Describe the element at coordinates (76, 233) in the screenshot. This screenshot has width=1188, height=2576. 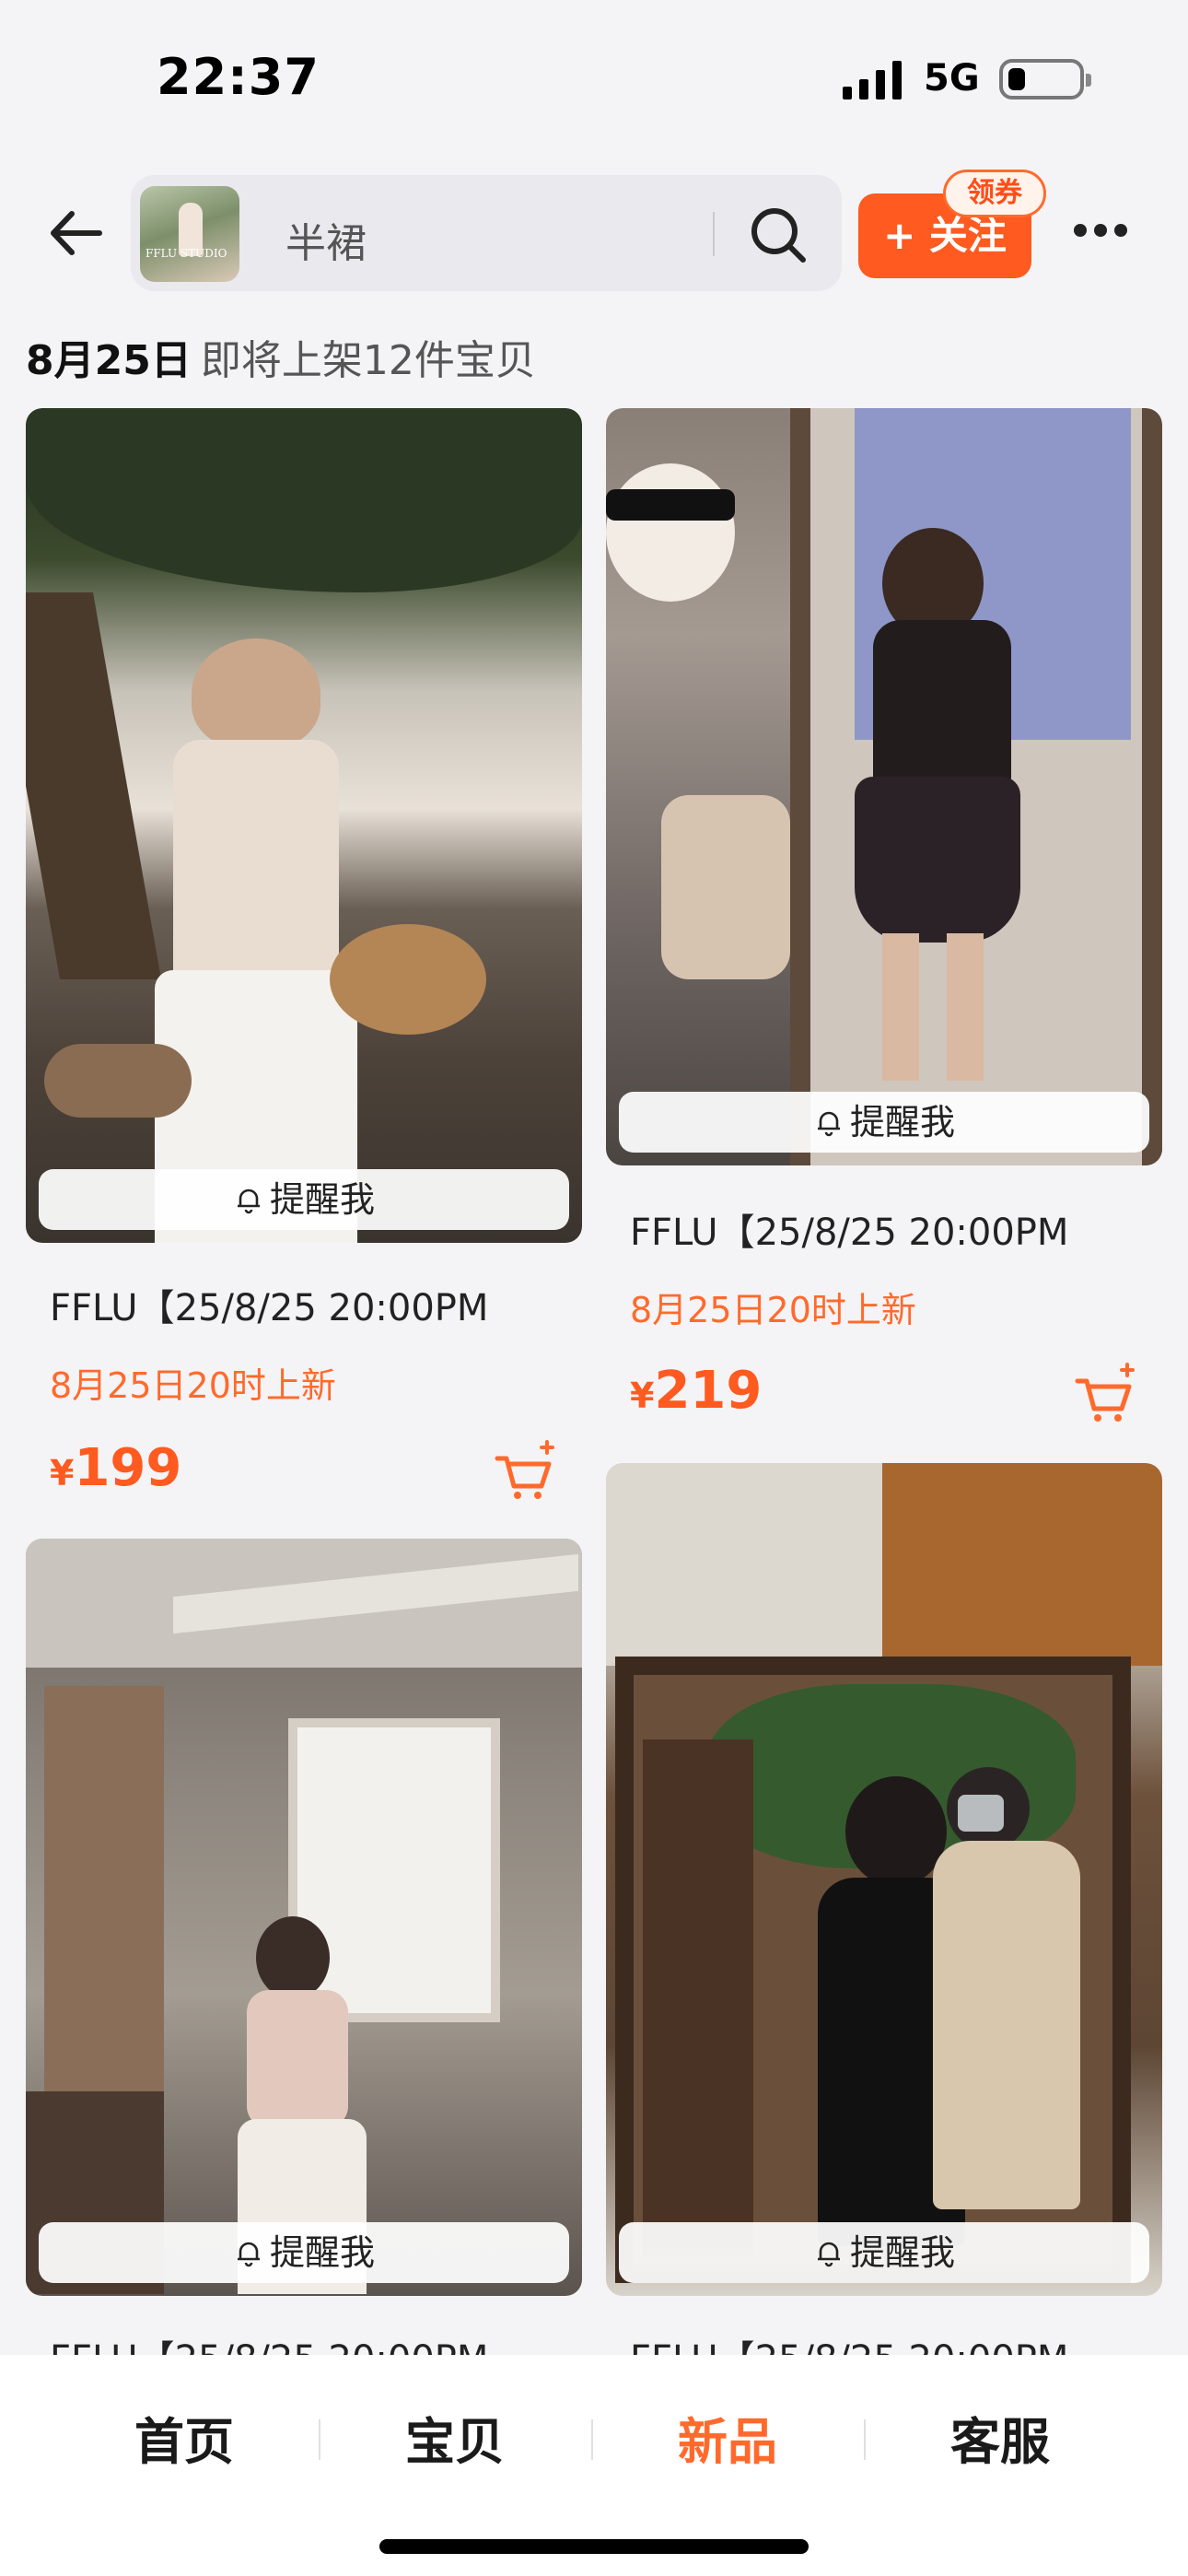
I see `back-arrow-icon` at that location.